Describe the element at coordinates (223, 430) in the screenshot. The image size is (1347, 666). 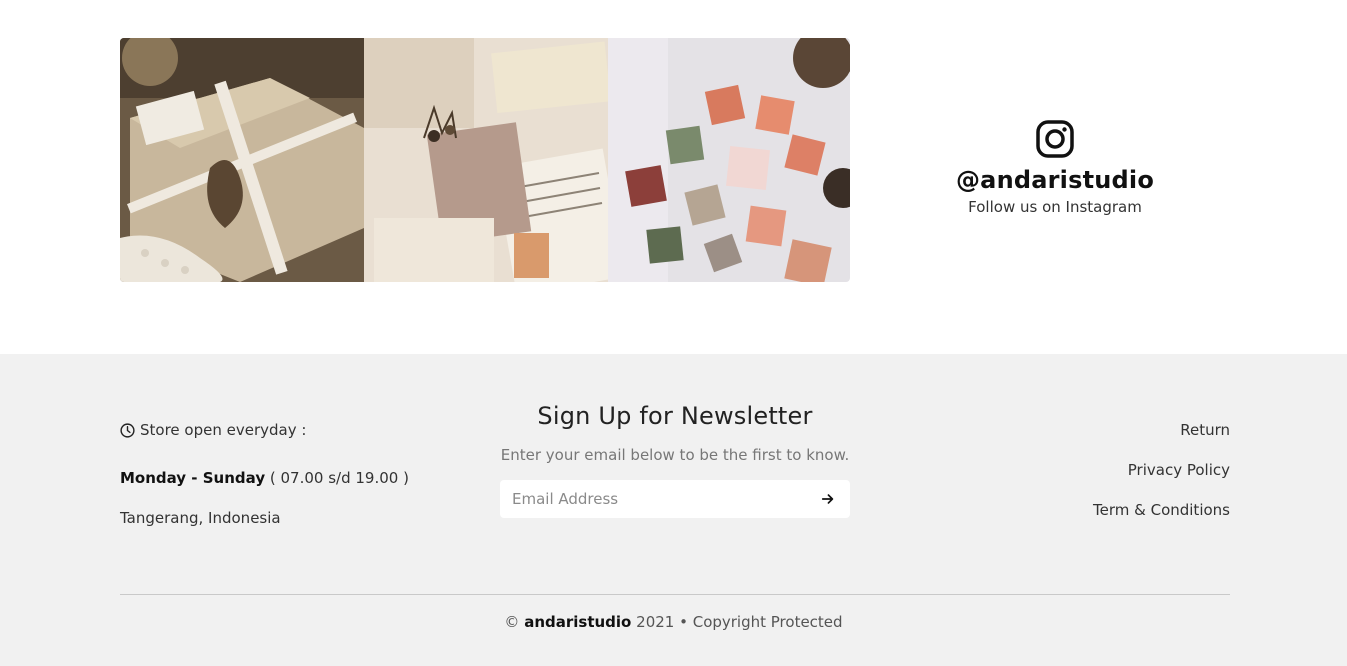
I see `store-open-label: Store open everyday :` at that location.